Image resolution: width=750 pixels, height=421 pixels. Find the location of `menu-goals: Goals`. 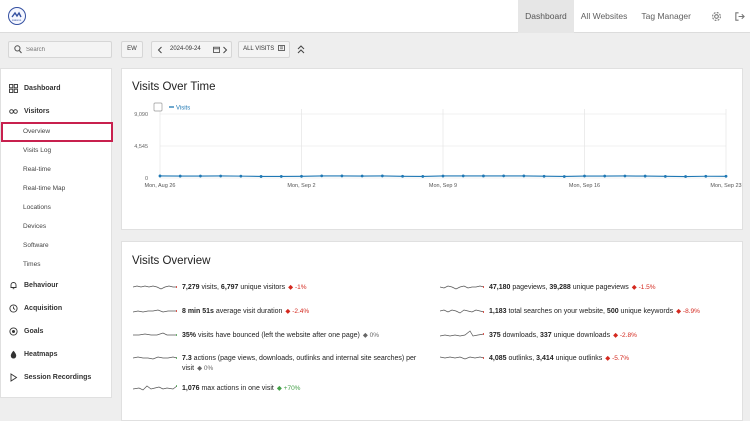

menu-goals: Goals is located at coordinates (26, 331).